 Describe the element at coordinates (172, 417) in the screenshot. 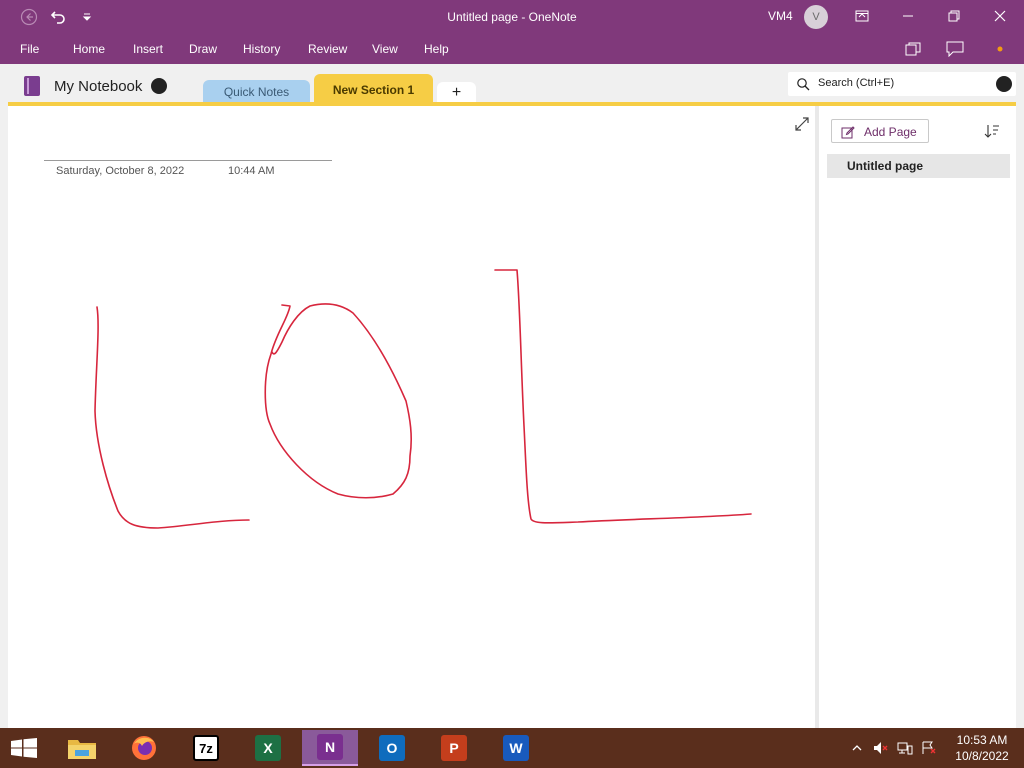

I see `ink-stroke-l` at that location.